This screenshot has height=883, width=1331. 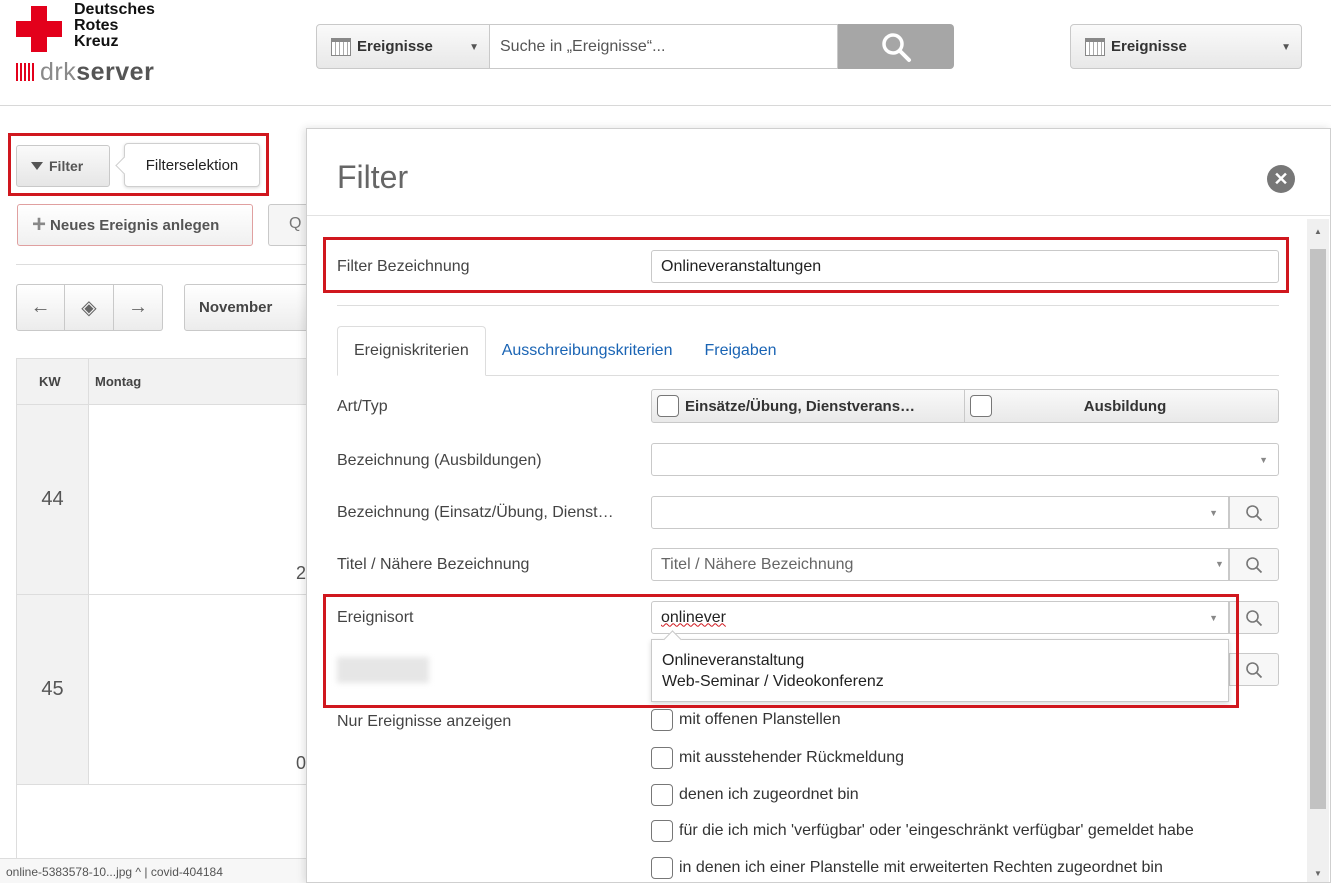 What do you see at coordinates (746, 720) in the screenshot?
I see `checkbox-offene-planstellen: mit offenen Planstellen` at bounding box center [746, 720].